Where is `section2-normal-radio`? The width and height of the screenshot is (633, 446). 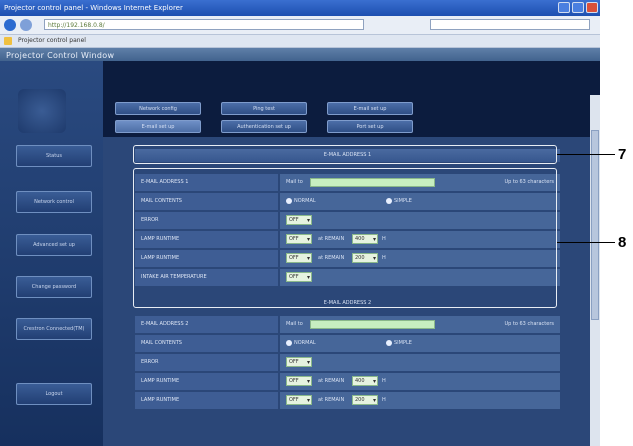 section2-normal-radio is located at coordinates (289, 343).